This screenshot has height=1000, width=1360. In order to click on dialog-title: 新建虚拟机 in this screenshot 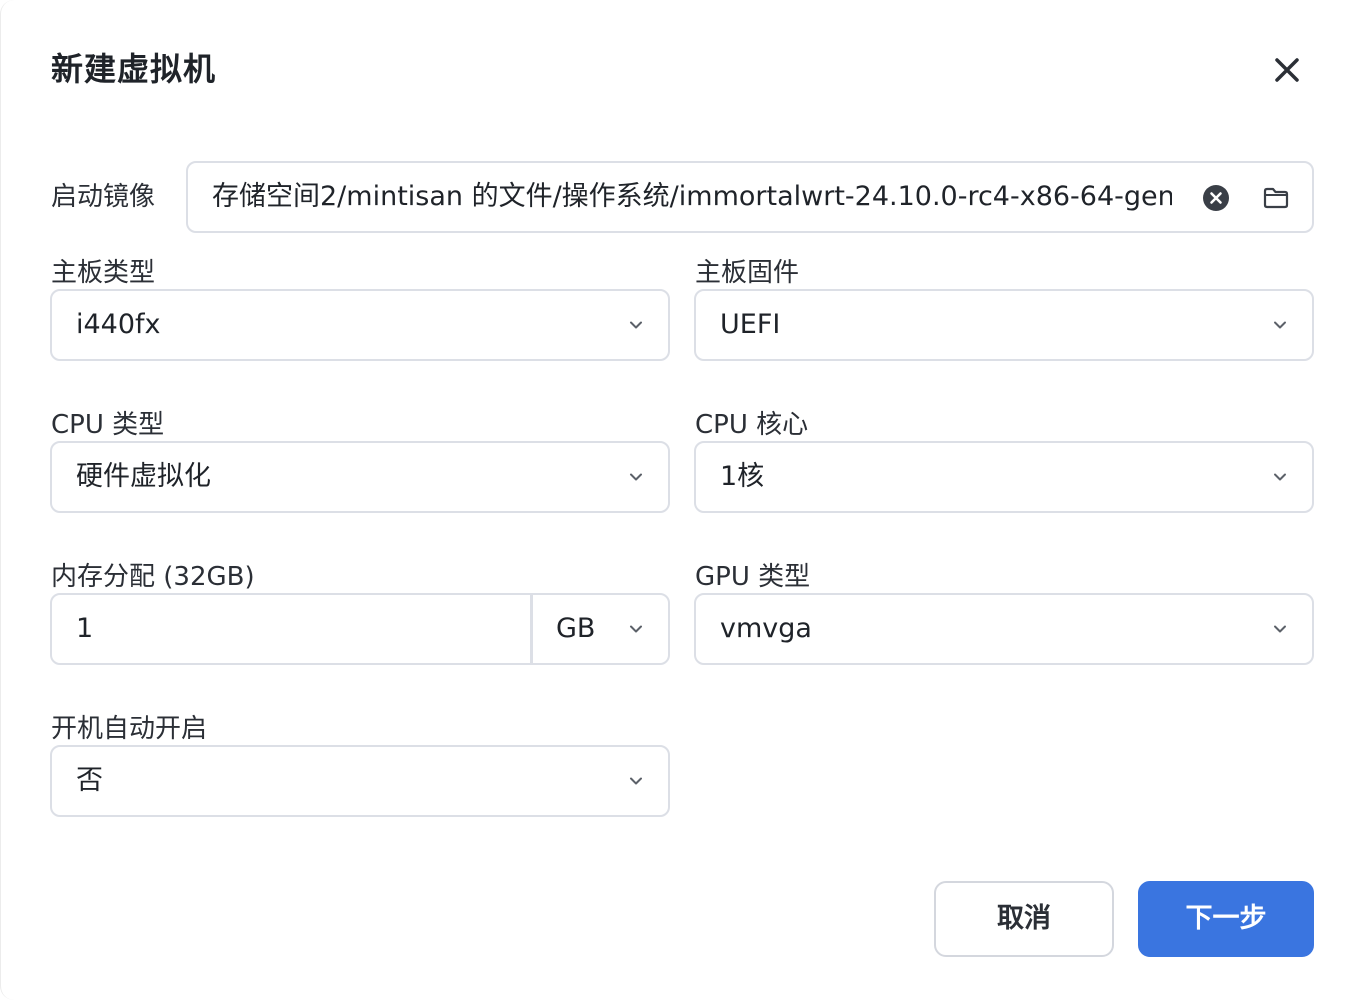, I will do `click(134, 69)`.